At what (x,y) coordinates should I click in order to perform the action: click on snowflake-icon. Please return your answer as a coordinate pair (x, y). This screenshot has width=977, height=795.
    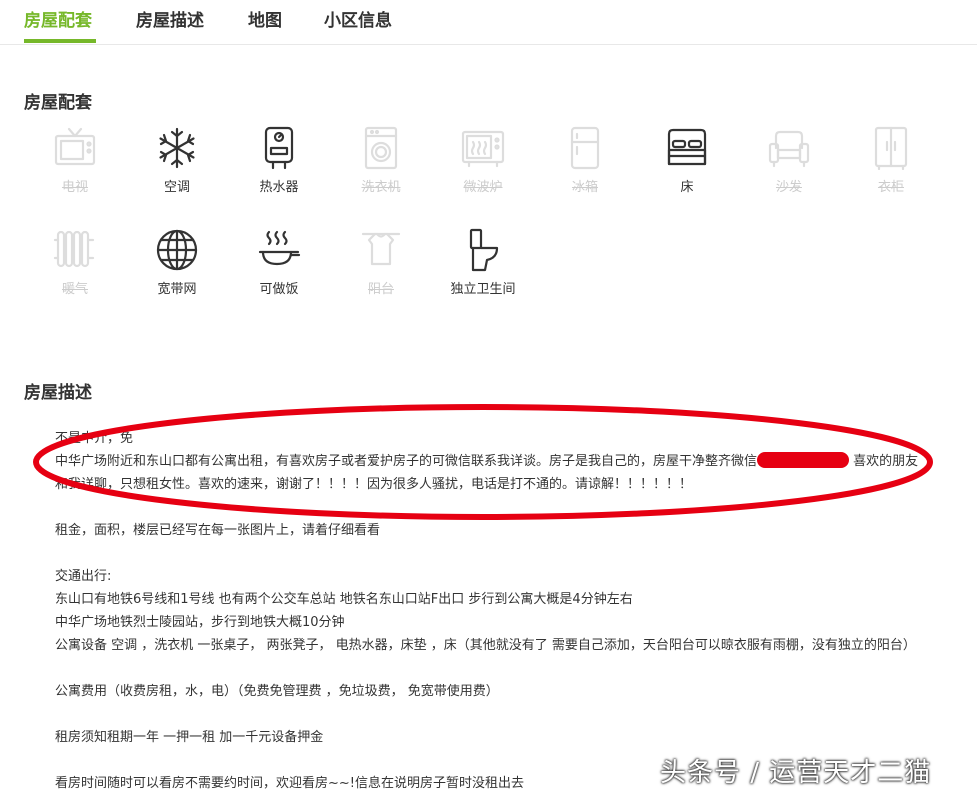
    Looking at the image, I should click on (177, 148).